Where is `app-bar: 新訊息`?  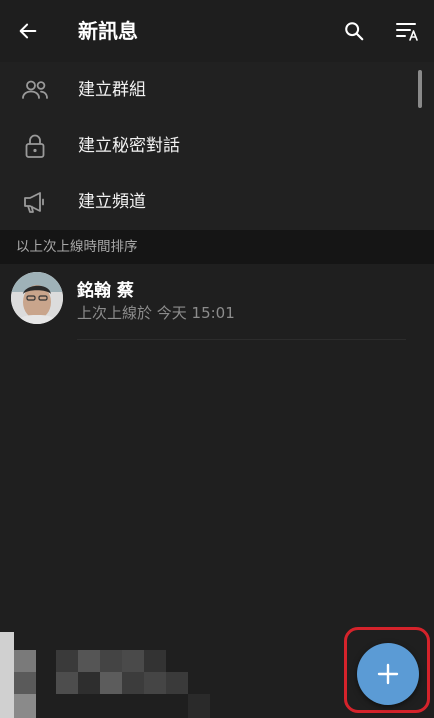 app-bar: 新訊息 is located at coordinates (217, 31).